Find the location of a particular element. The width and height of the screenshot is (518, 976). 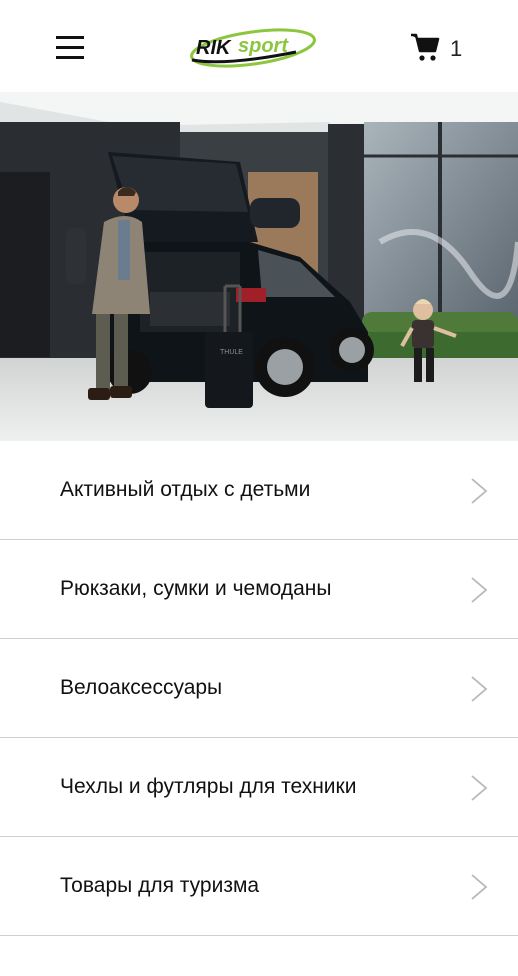

hamburger-menu-icon is located at coordinates (70, 48).